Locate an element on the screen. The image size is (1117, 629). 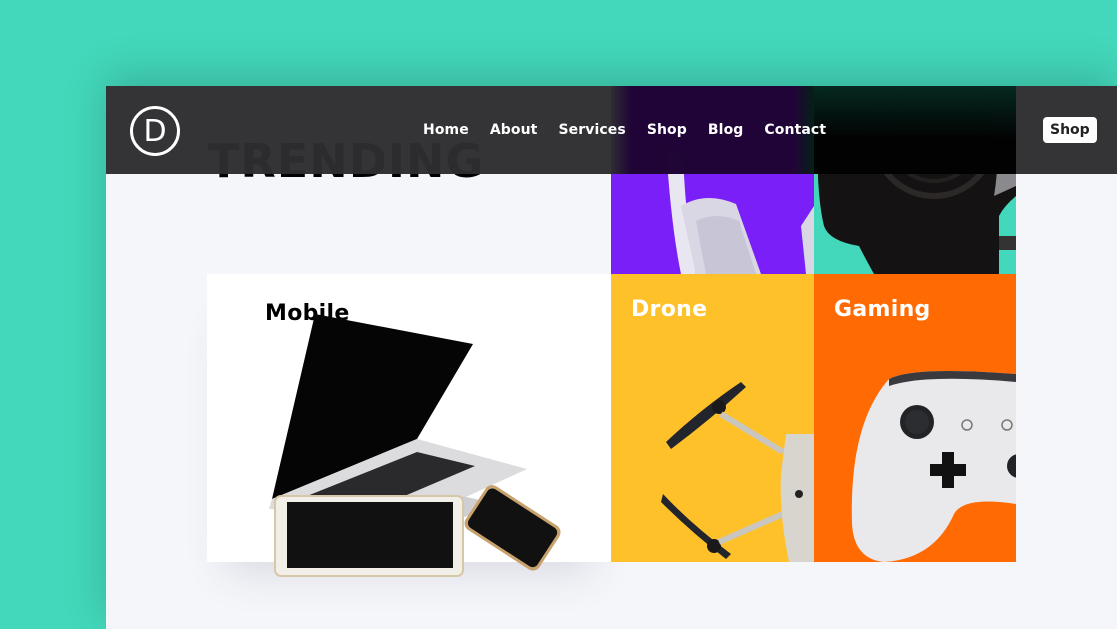
nav-link-shop: Shop is located at coordinates (667, 130).